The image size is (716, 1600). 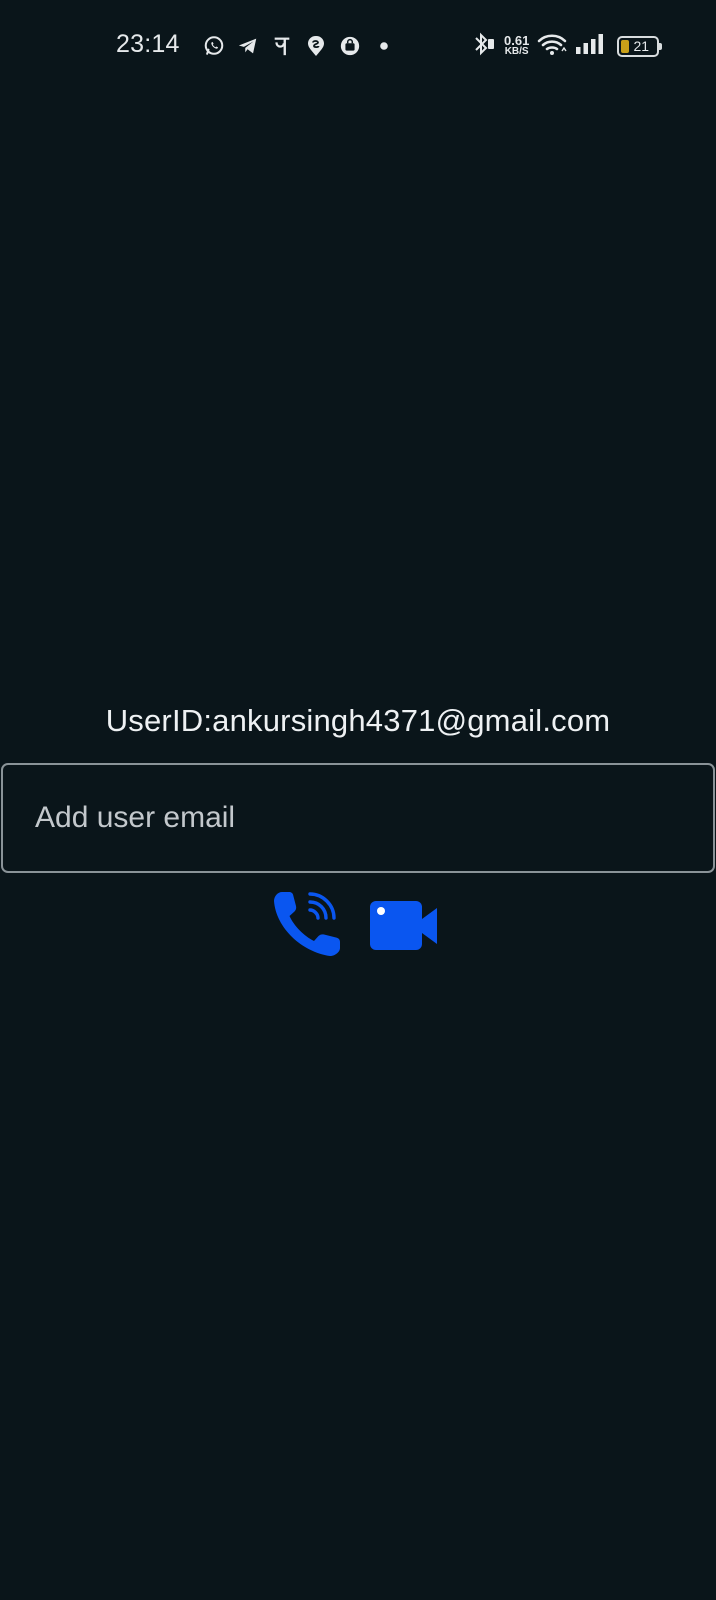 I want to click on voice-call-button, so click(x=308, y=925).